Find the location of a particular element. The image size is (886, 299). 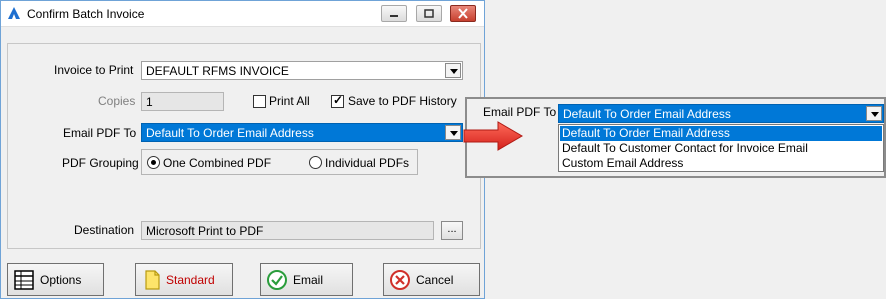

close-button is located at coordinates (463, 13).